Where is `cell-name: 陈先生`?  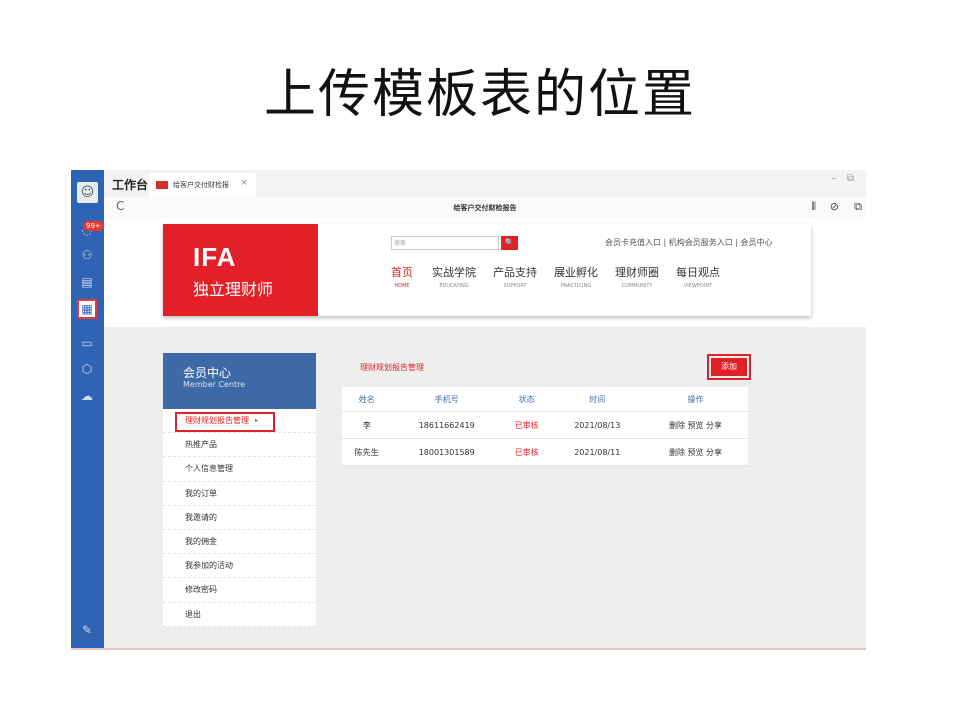
cell-name: 陈先生 is located at coordinates (367, 452).